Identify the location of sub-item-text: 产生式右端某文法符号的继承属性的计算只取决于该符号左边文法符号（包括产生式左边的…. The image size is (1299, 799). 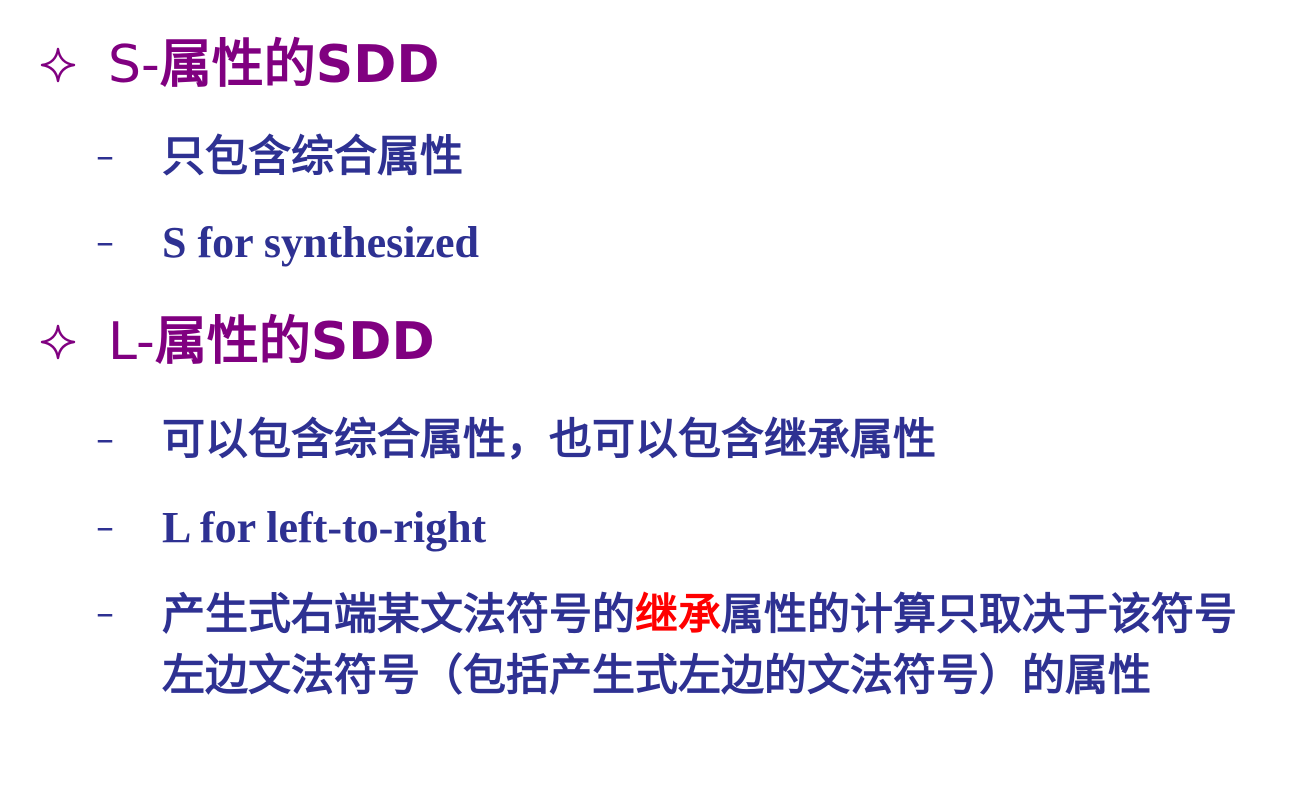
(717, 646).